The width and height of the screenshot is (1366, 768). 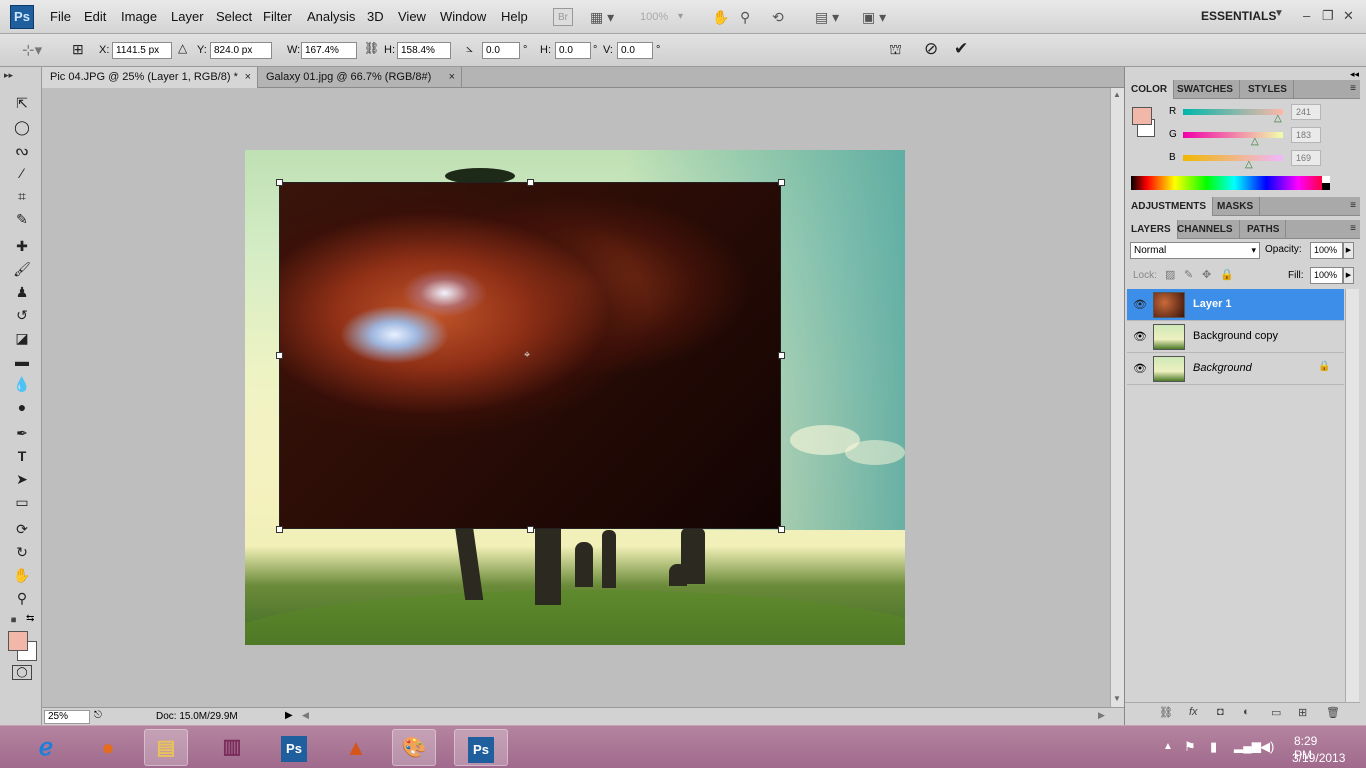 What do you see at coordinates (289, 715) in the screenshot?
I see `status-menu-arrow-icon: ▶` at bounding box center [289, 715].